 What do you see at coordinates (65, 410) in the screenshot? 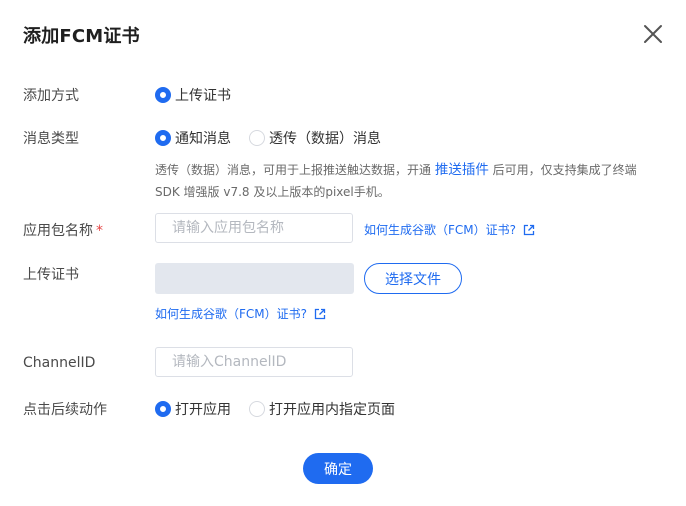
I see `click-action-label: 点击后续动作` at bounding box center [65, 410].